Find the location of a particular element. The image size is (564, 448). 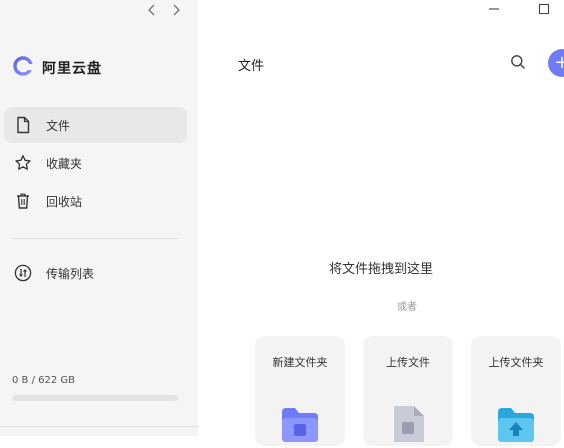

forward-icon is located at coordinates (176, 10).